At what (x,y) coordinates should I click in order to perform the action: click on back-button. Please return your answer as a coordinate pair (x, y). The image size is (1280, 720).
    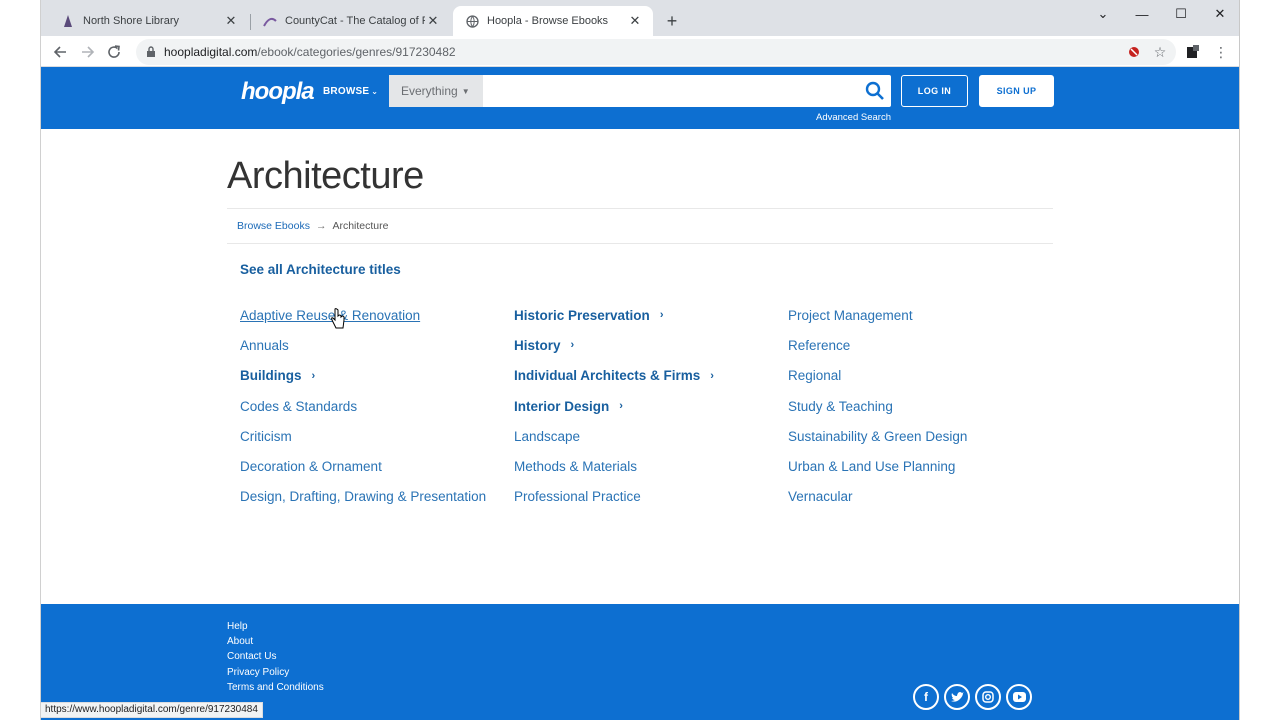
    Looking at the image, I should click on (60, 52).